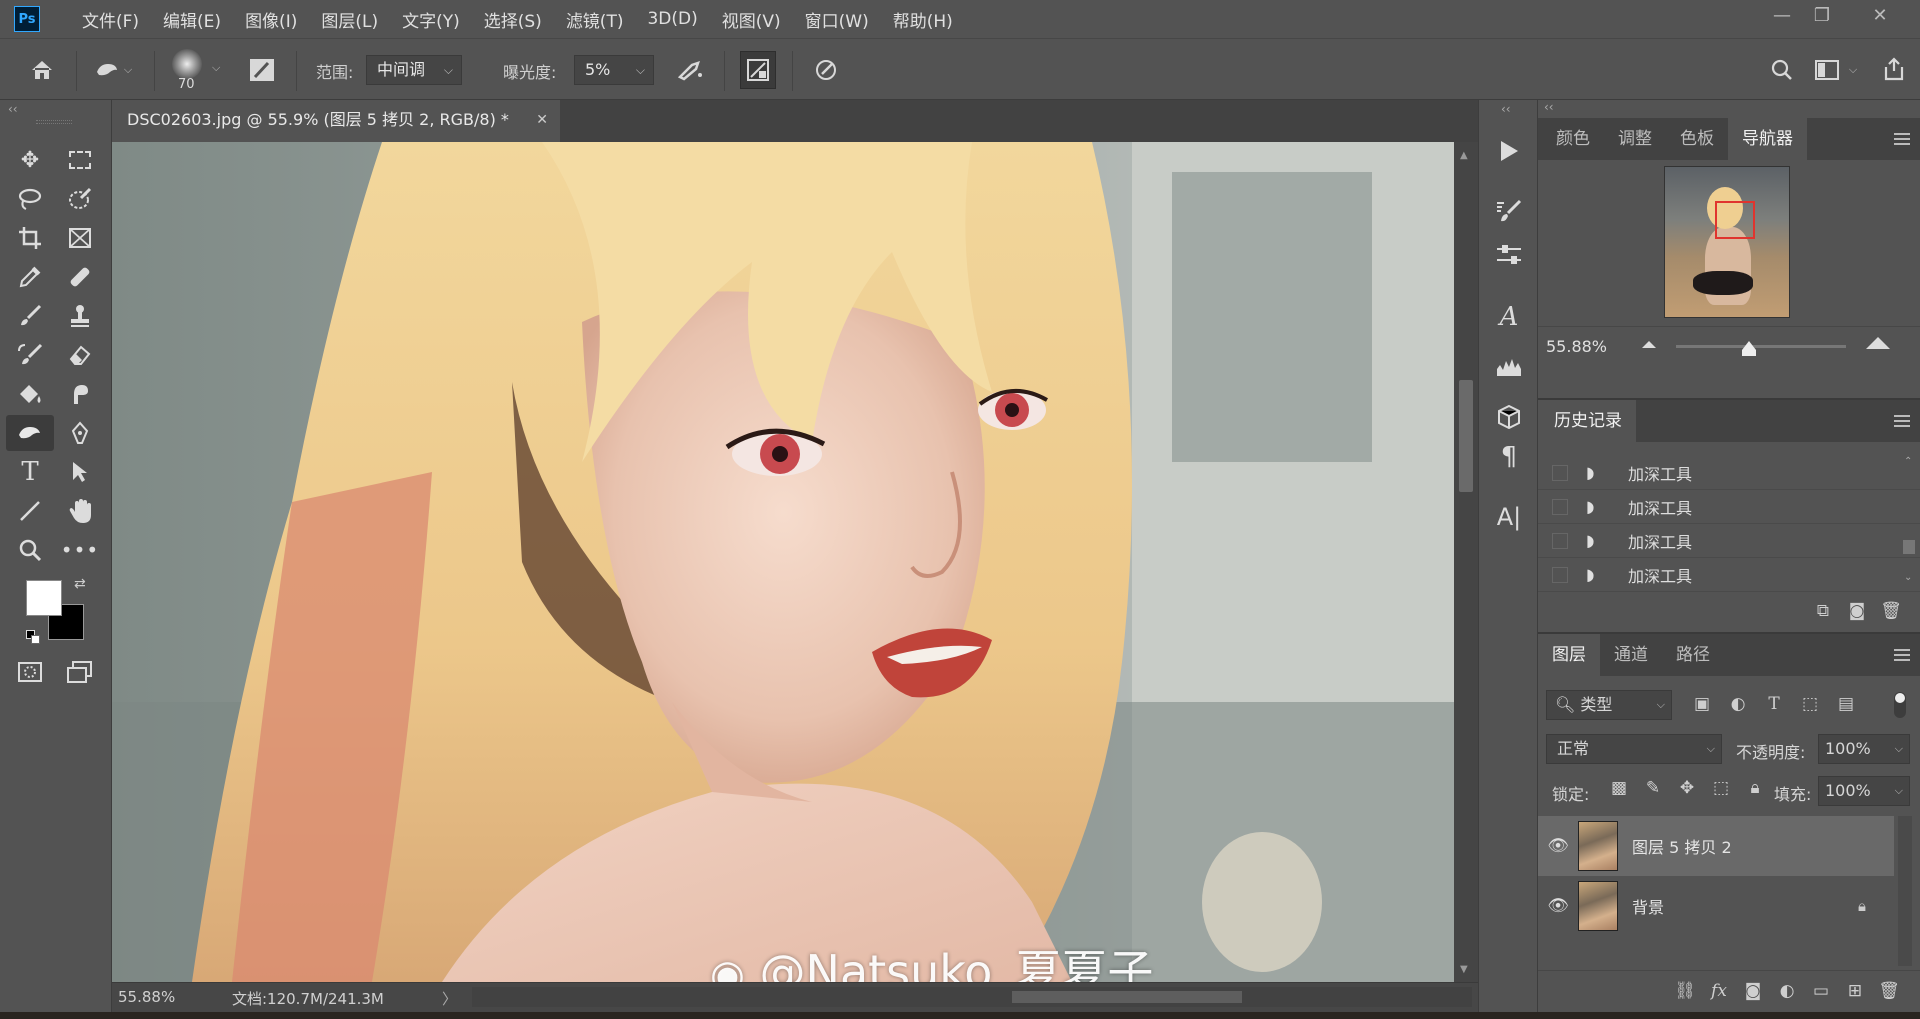 This screenshot has height=1019, width=1920. I want to click on clone-stamp-tool-icon, so click(80, 316).